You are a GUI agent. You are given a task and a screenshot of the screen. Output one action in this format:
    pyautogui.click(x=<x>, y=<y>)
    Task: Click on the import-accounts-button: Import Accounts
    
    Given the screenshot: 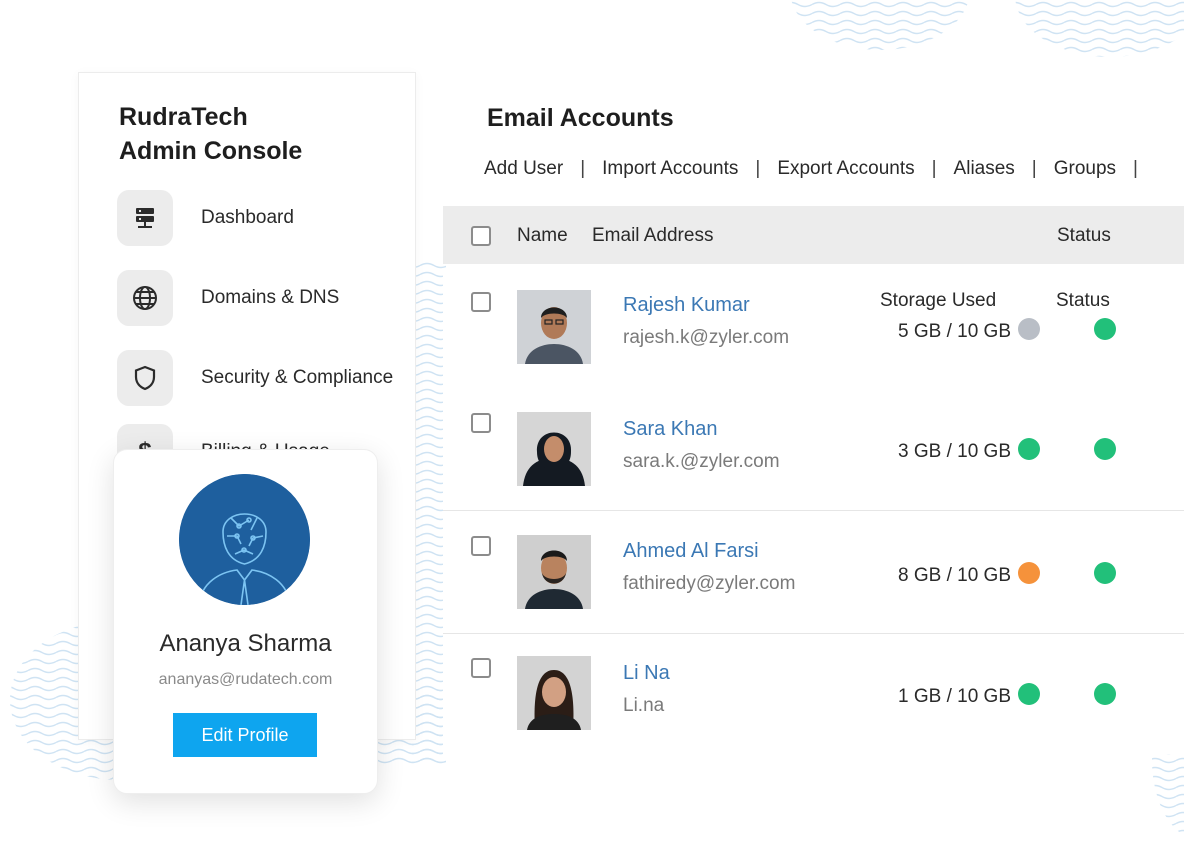 What is the action you would take?
    pyautogui.click(x=670, y=169)
    